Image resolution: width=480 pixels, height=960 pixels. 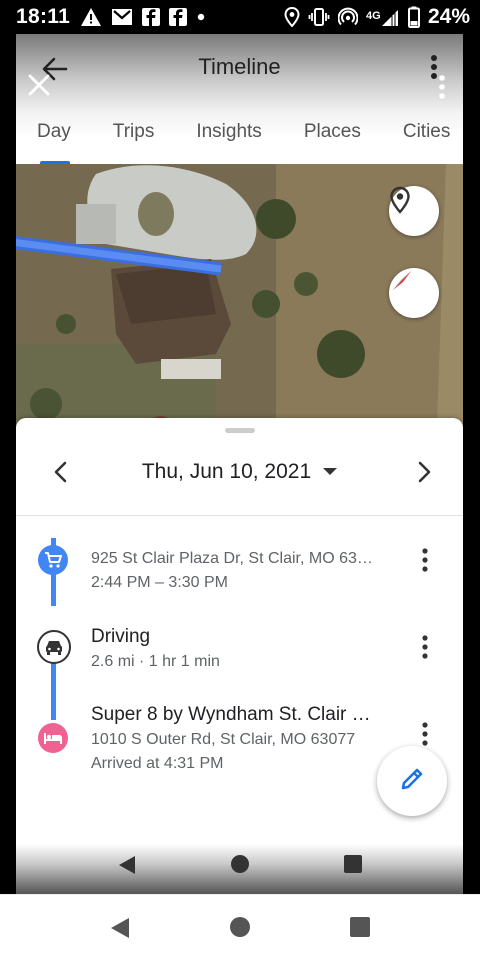 I want to click on drag-handle, so click(x=240, y=430).